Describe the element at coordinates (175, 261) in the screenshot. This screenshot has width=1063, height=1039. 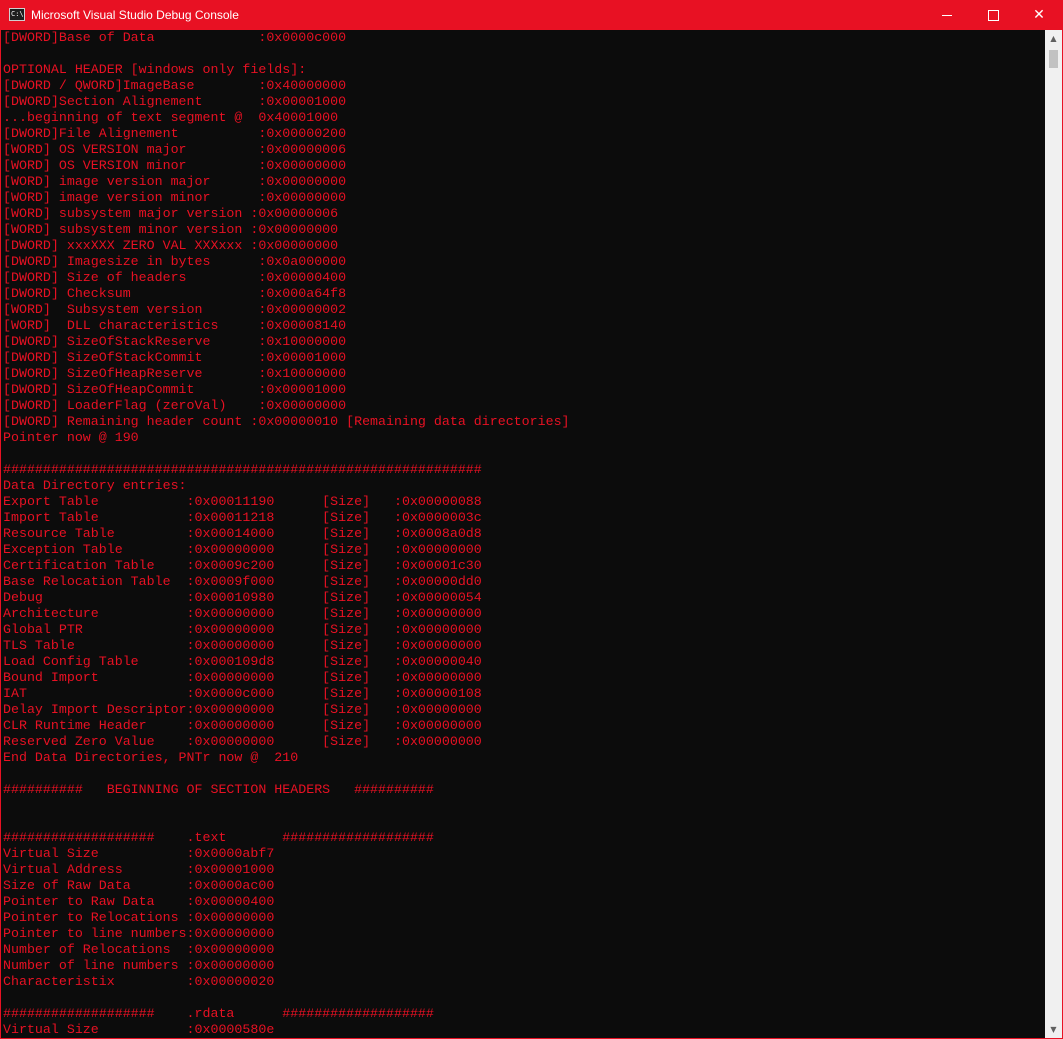
I see `console-line: [DWORD] Imagesize in bytes :0x0a000000` at that location.